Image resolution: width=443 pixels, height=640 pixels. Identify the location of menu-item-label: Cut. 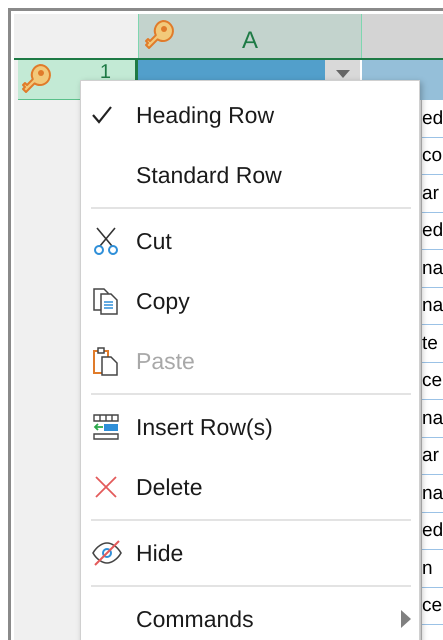
(154, 241).